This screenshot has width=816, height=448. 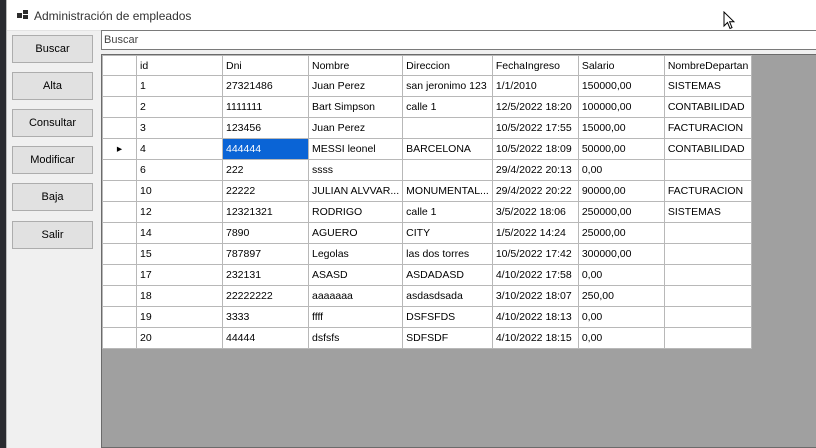 I want to click on grid-cell-nombredepartan: FACTURACION, so click(x=708, y=191).